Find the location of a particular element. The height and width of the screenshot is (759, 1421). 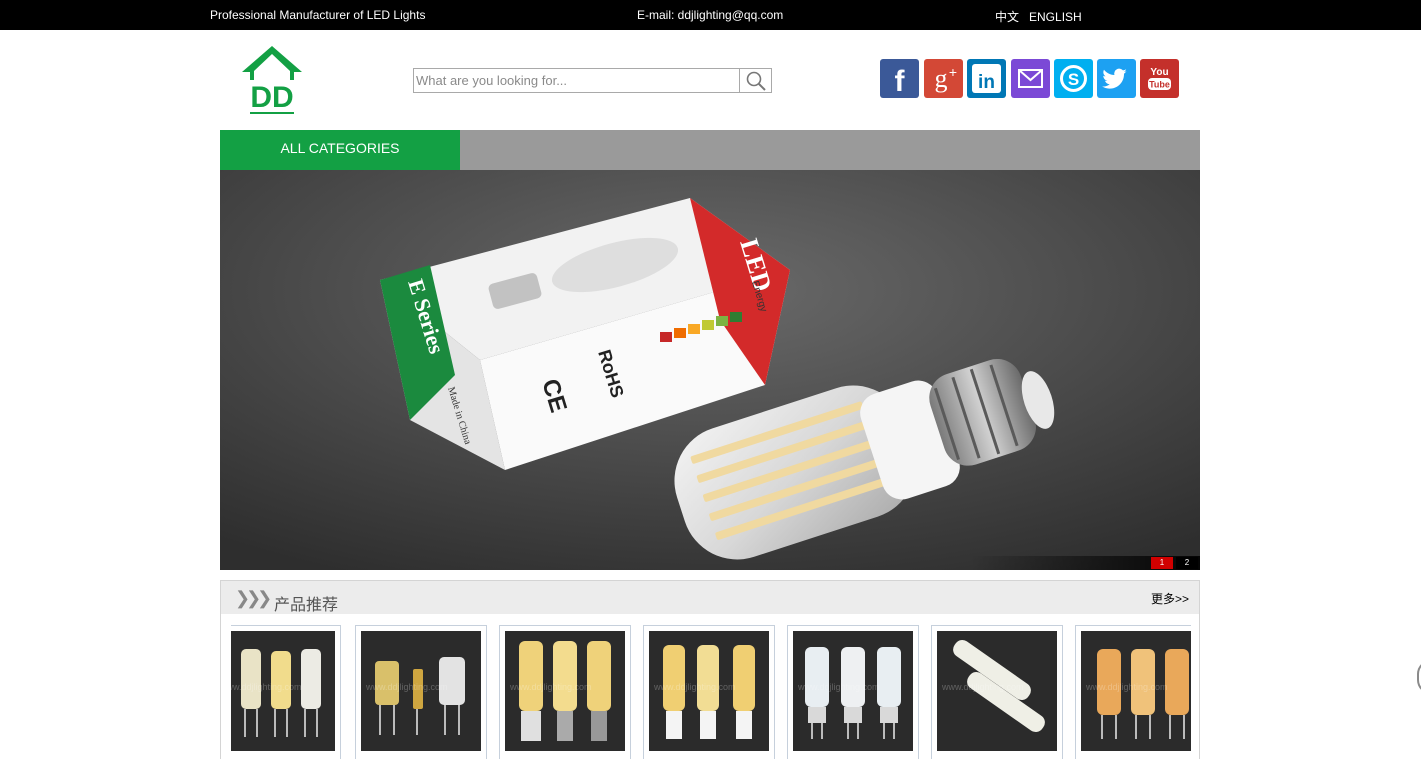

email-contact: E-mail: ddjlighting@qq.com is located at coordinates (710, 15).